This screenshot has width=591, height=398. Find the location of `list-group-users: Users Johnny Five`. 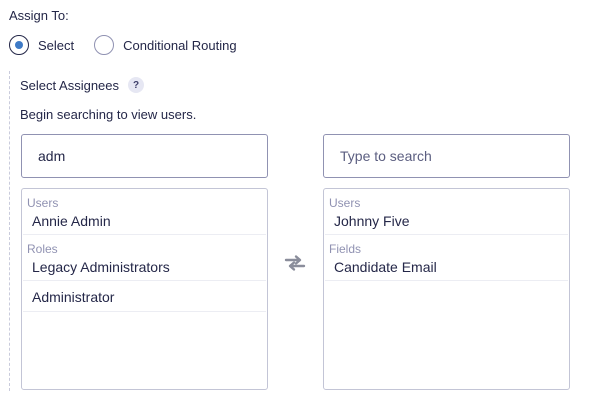

list-group-users: Users Johnny Five is located at coordinates (446, 212).